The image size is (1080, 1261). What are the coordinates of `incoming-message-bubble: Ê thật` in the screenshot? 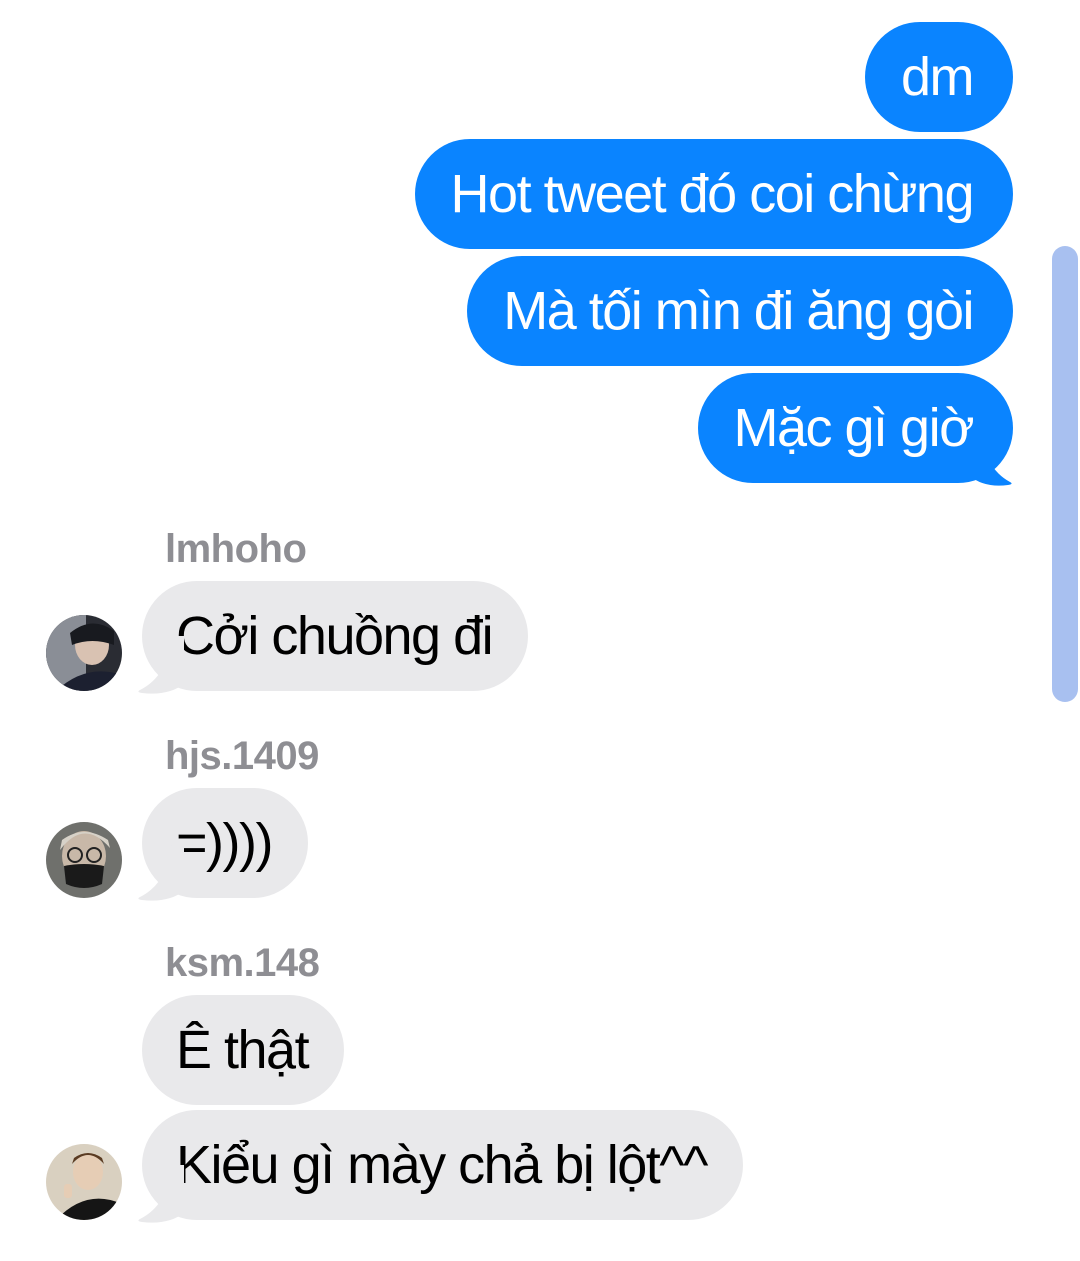 It's located at (243, 1050).